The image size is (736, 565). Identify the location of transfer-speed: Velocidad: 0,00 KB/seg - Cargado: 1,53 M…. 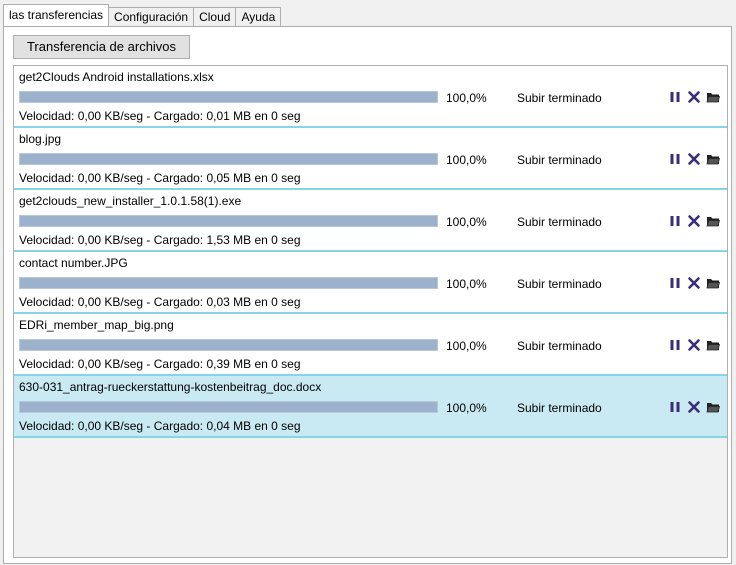
(160, 240).